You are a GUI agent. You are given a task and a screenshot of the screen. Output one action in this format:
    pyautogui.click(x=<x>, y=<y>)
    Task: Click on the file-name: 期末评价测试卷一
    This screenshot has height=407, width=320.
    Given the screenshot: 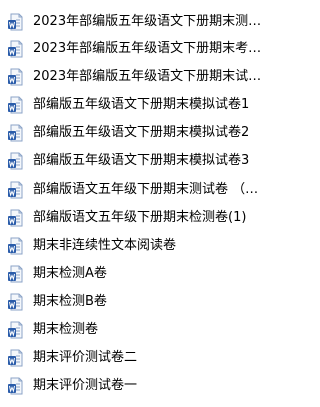 What is the action you would take?
    pyautogui.click(x=85, y=385)
    